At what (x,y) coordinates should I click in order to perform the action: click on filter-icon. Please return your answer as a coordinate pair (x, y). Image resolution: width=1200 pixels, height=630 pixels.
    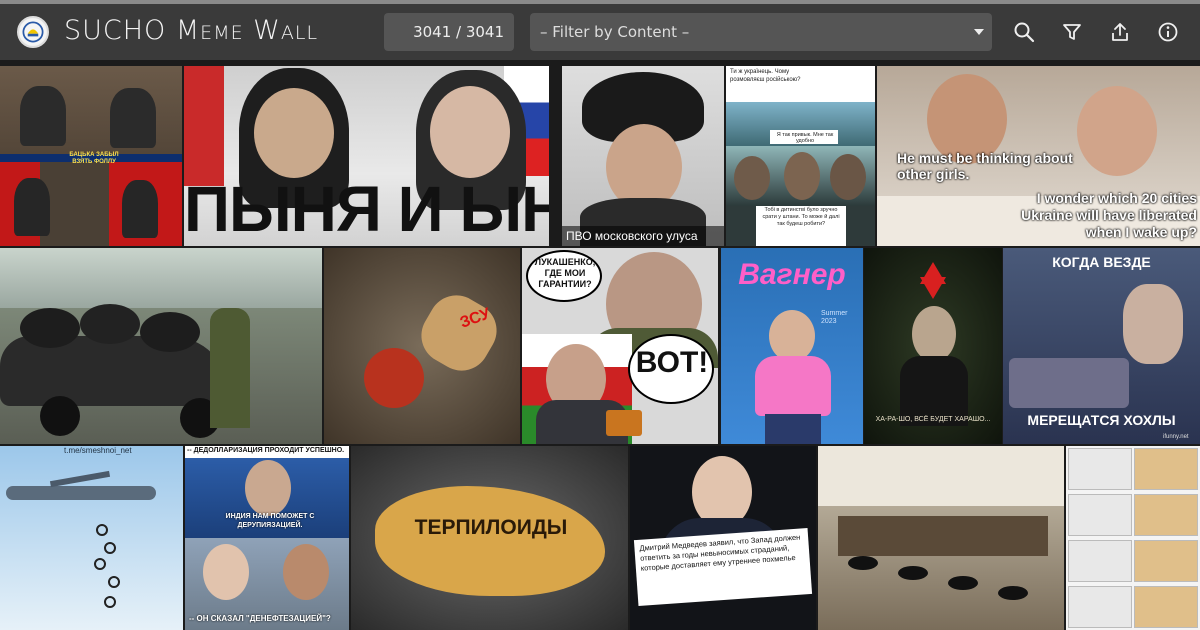
    Looking at the image, I should click on (1072, 32).